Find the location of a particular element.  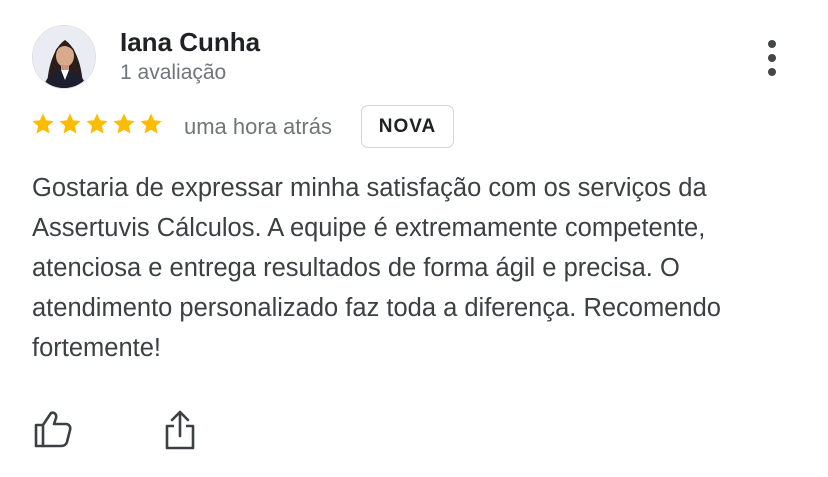

more-options-button is located at coordinates (772, 58).